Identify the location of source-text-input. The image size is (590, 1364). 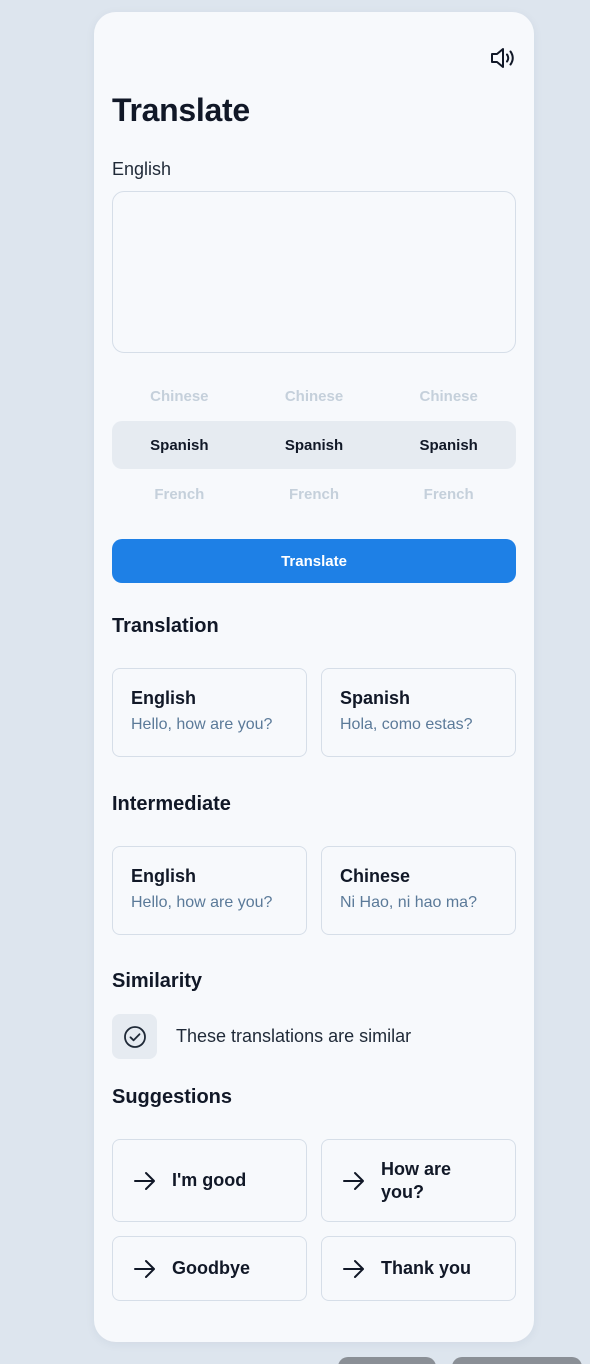
(314, 272).